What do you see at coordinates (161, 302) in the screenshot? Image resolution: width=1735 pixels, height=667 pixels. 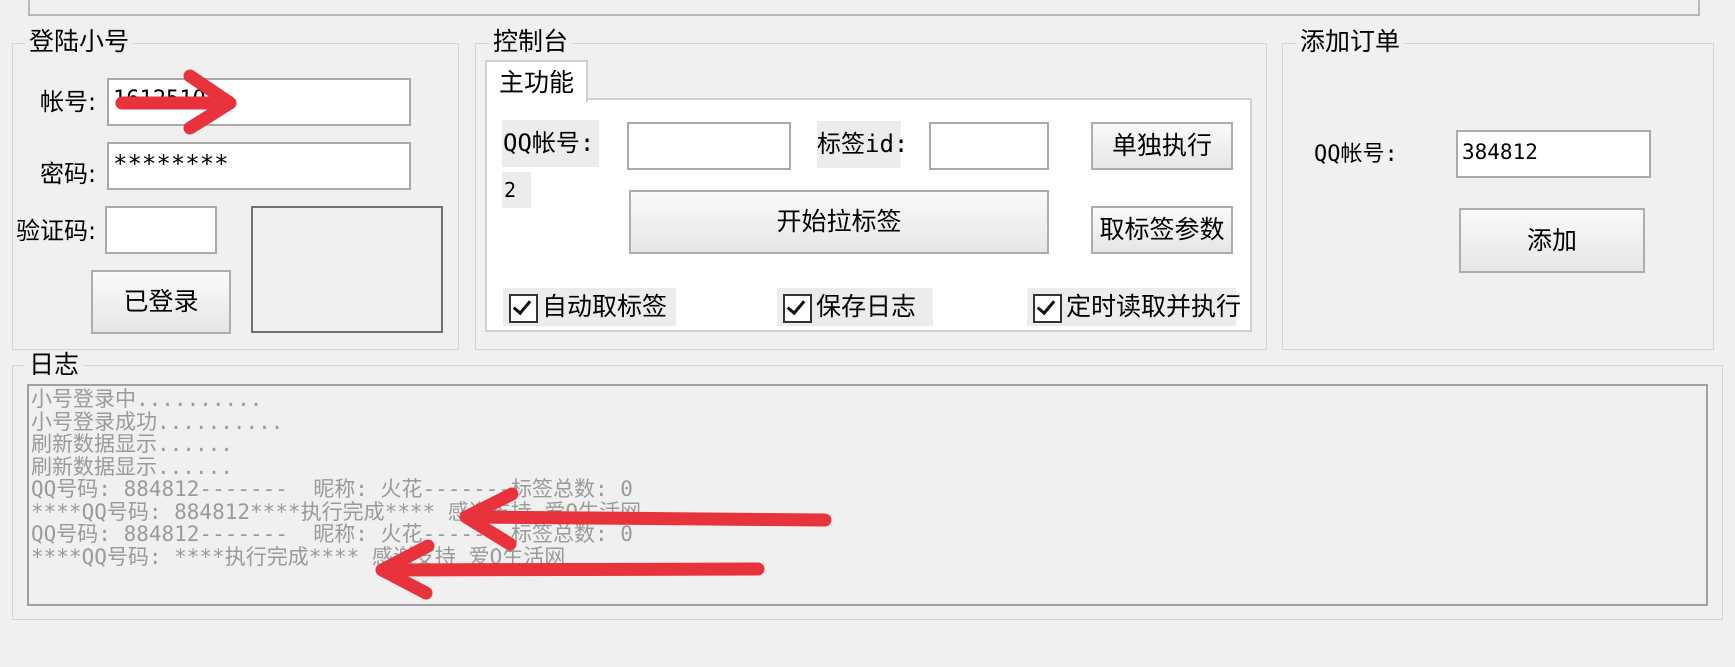 I see `login-button: 已登录` at bounding box center [161, 302].